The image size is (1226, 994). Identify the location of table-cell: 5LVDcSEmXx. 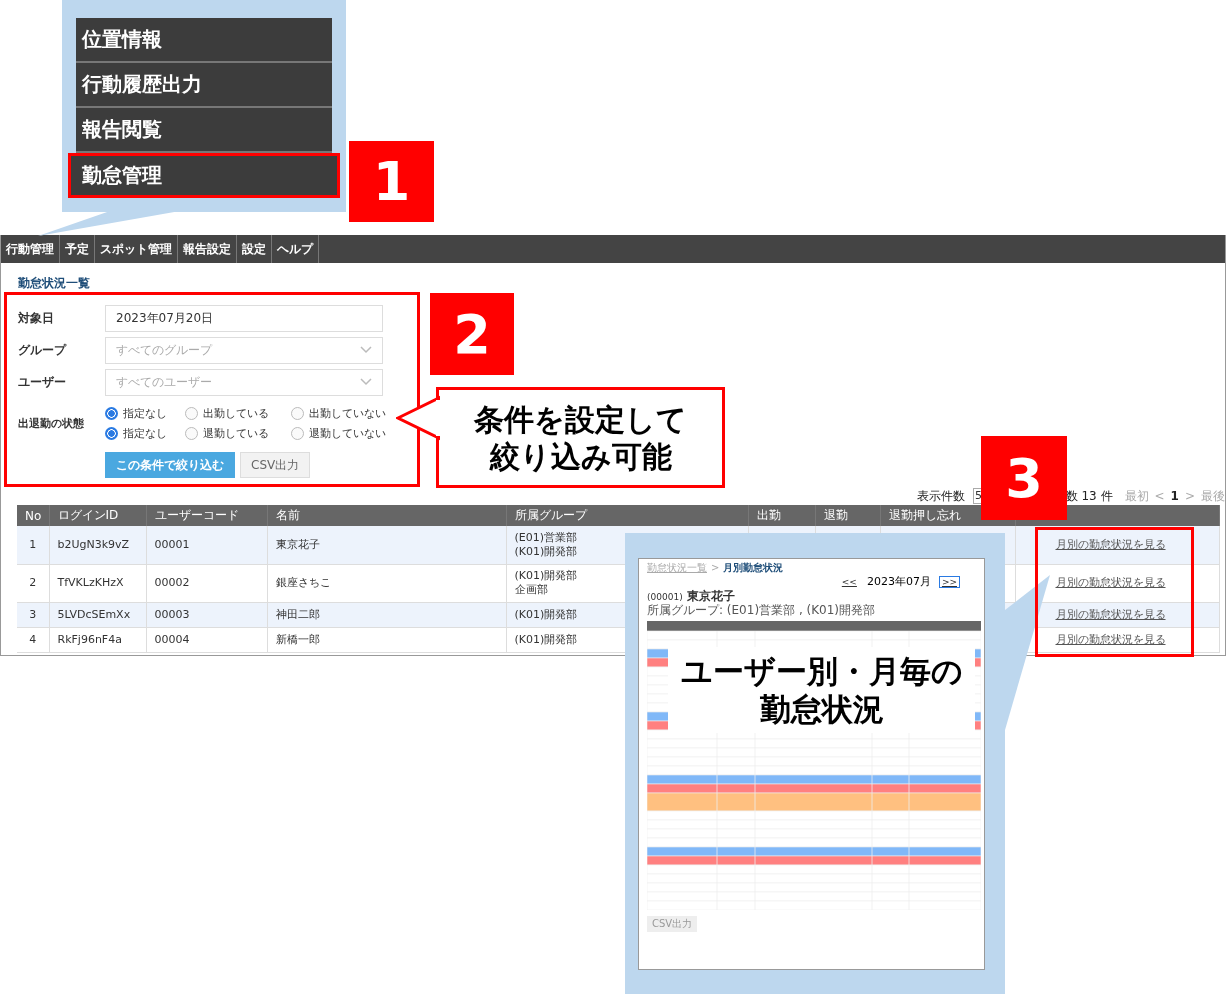
(97, 614).